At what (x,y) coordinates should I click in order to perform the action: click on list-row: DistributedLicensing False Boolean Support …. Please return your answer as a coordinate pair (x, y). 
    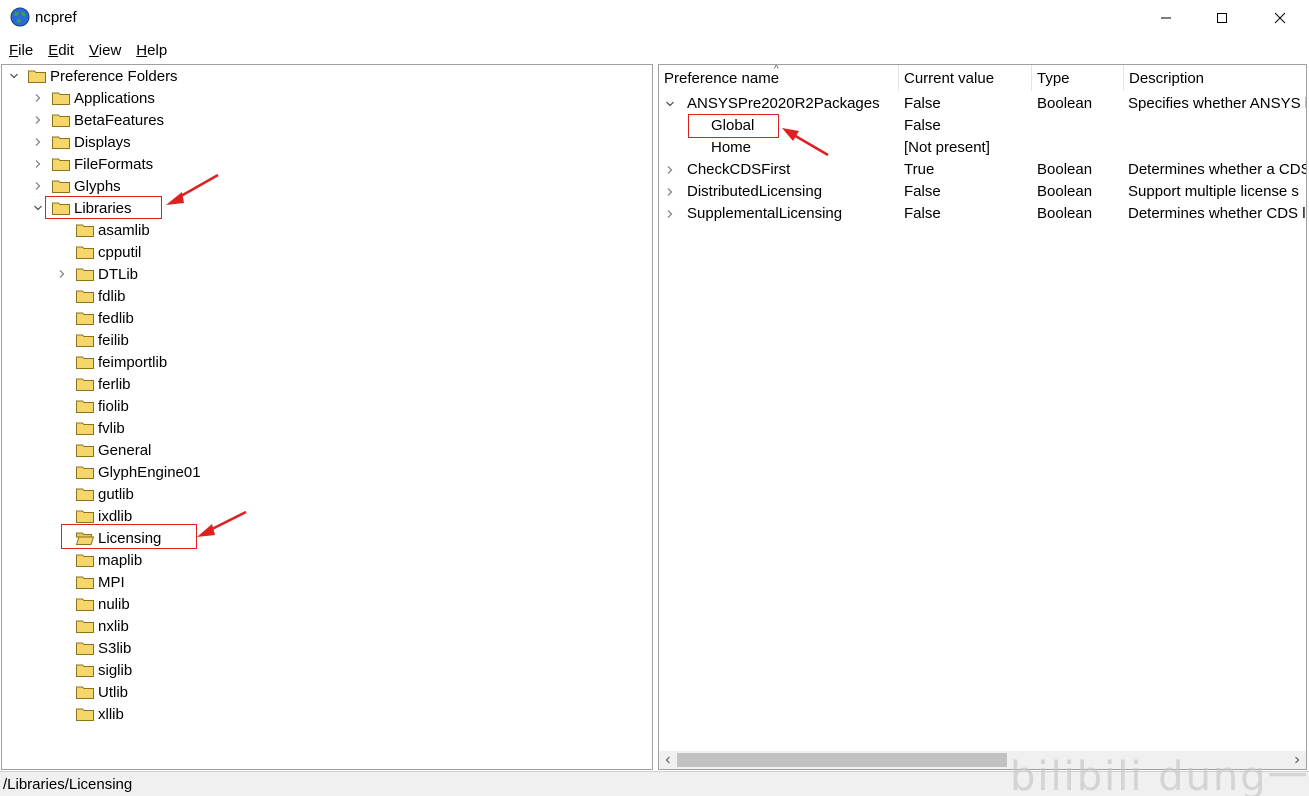
    Looking at the image, I should click on (982, 192).